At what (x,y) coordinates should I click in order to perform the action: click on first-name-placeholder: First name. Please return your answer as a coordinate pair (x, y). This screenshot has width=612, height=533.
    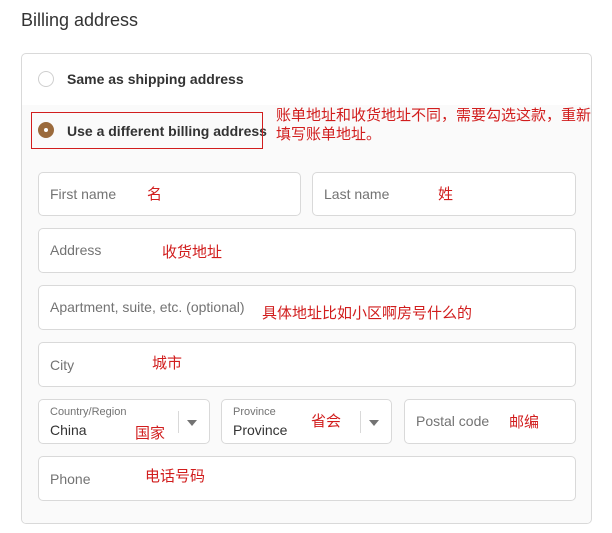
    Looking at the image, I should click on (83, 194).